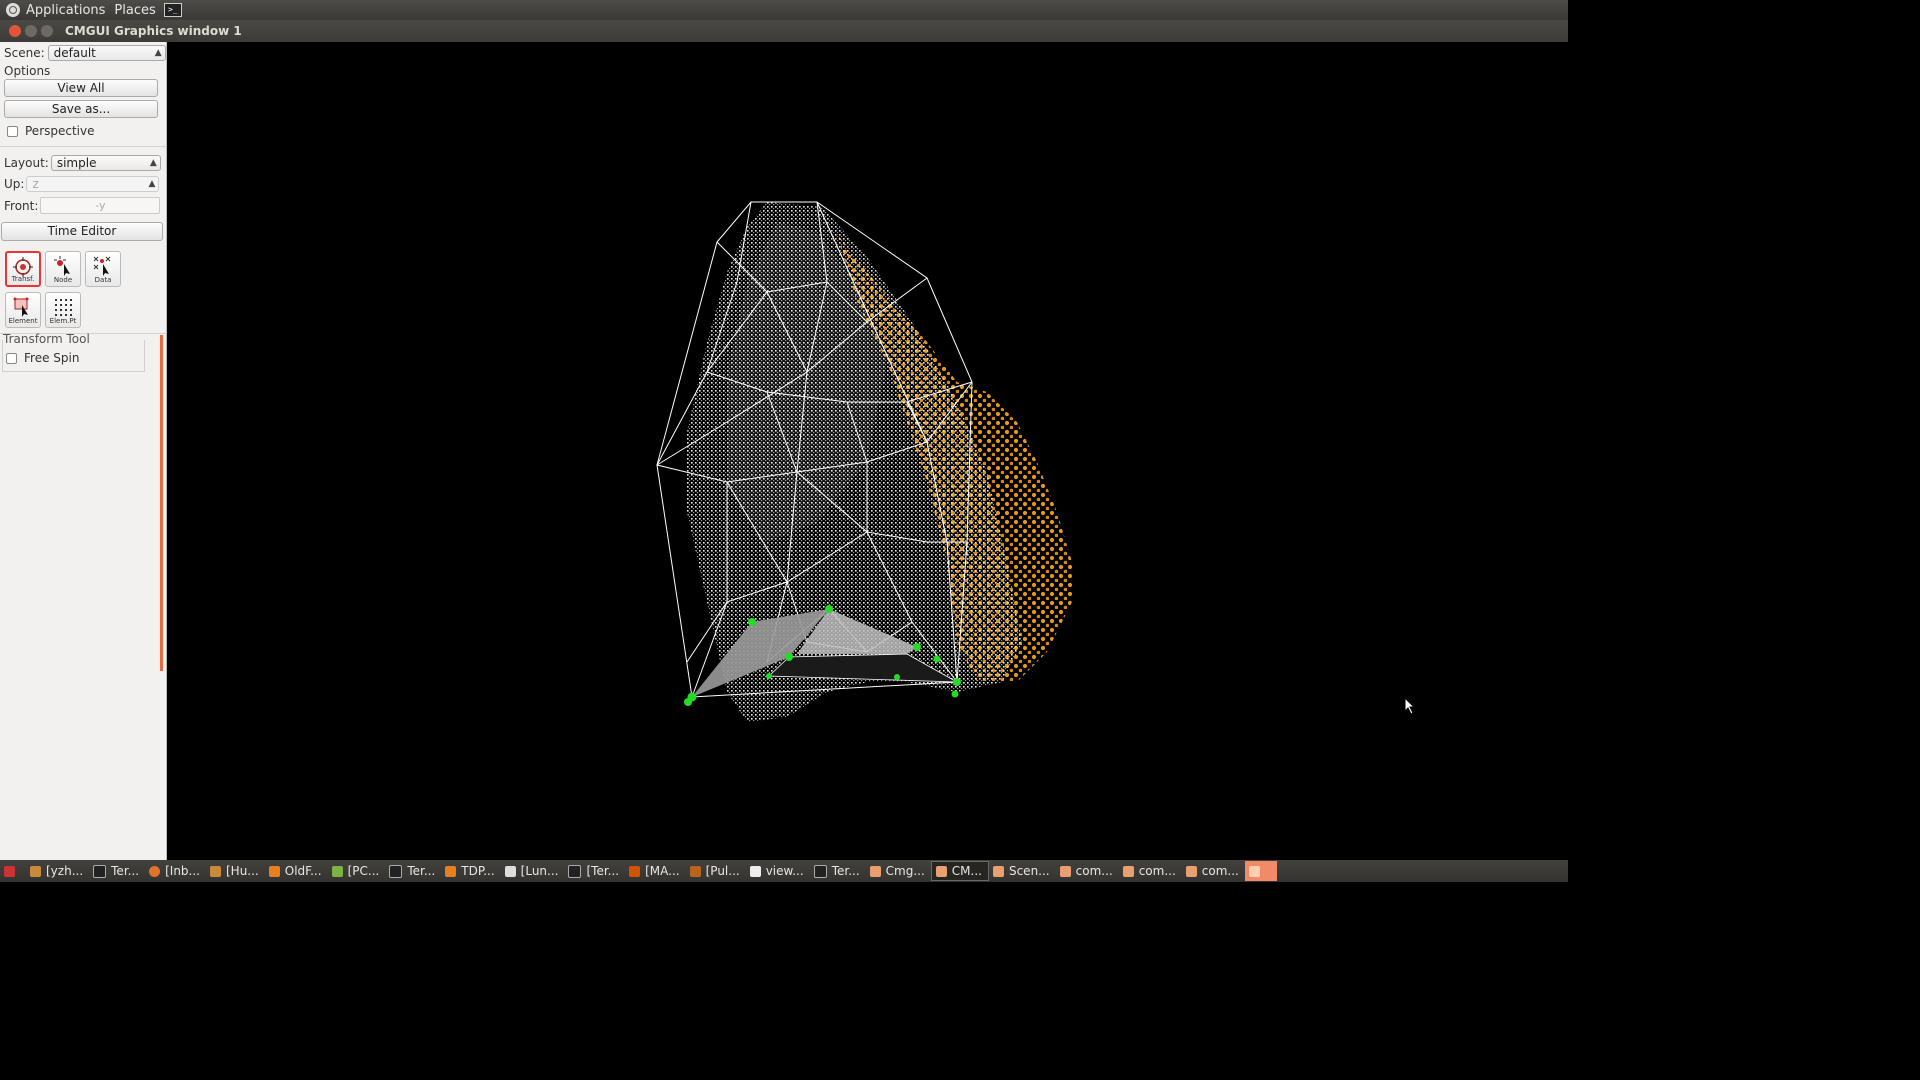  I want to click on view-all-button: View All, so click(81, 88).